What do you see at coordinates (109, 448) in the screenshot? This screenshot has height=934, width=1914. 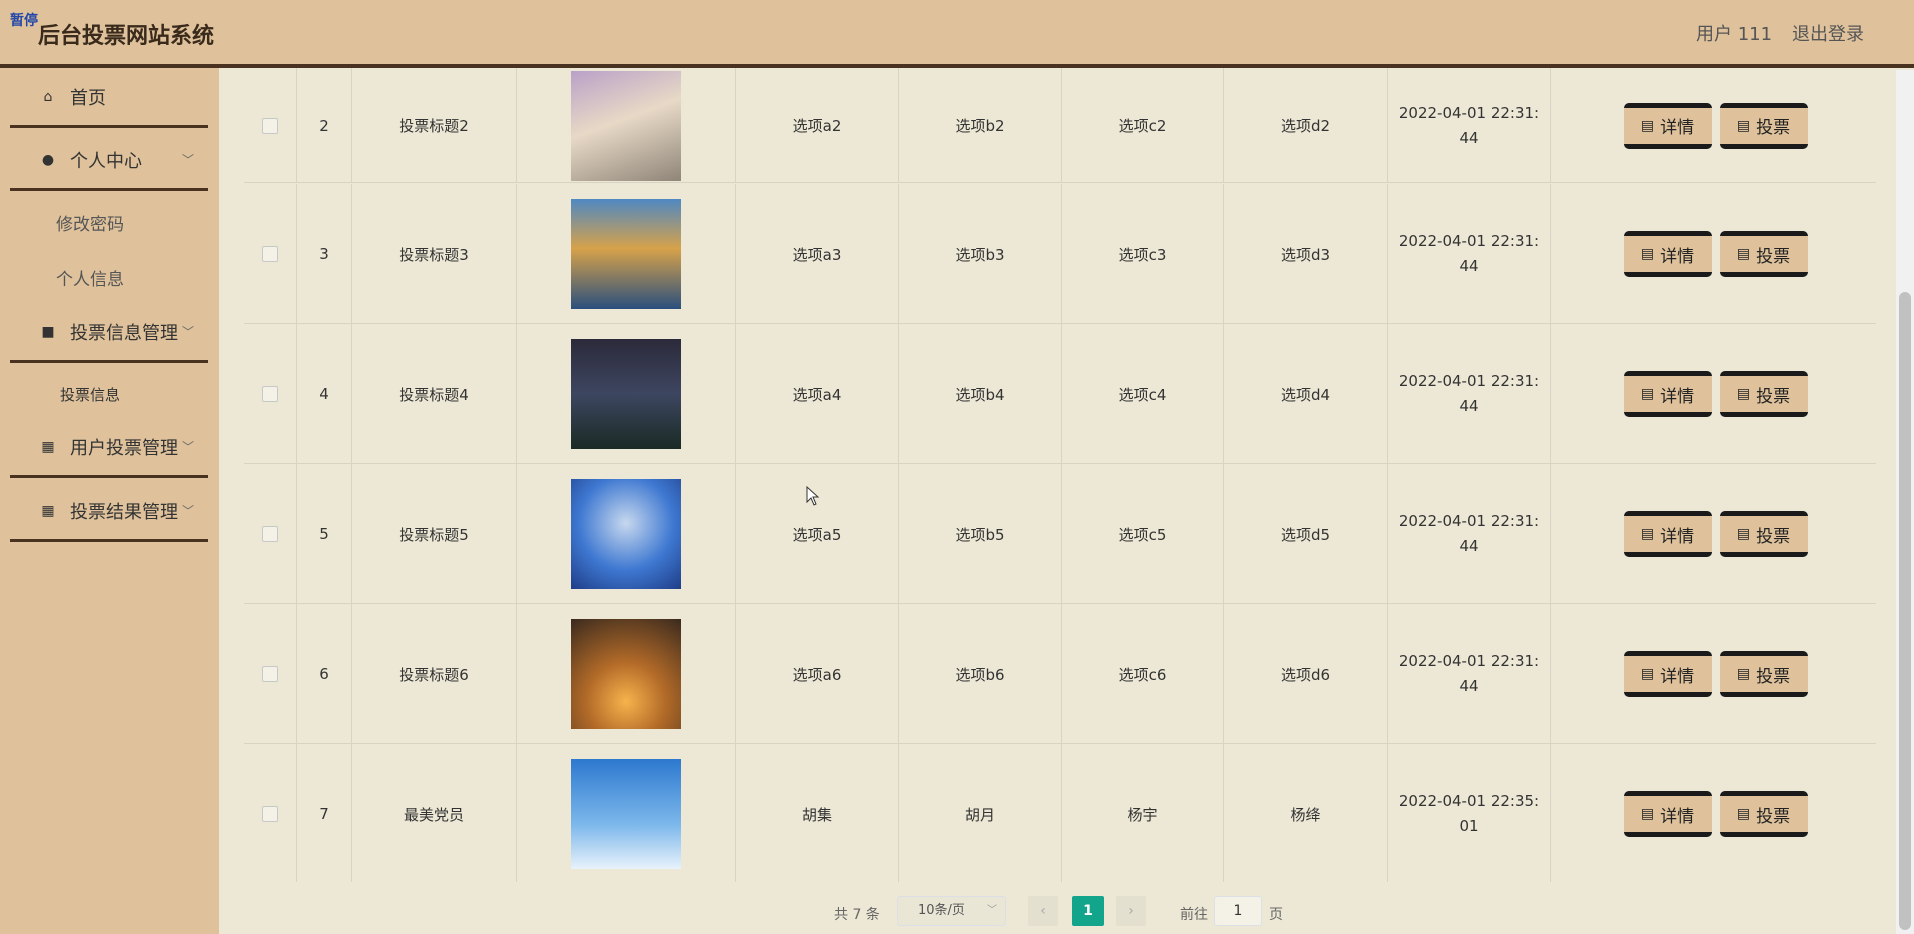 I see `sidebar-item-user-vote-mgmt: ▦ 用户投票管理 ﹀` at bounding box center [109, 448].